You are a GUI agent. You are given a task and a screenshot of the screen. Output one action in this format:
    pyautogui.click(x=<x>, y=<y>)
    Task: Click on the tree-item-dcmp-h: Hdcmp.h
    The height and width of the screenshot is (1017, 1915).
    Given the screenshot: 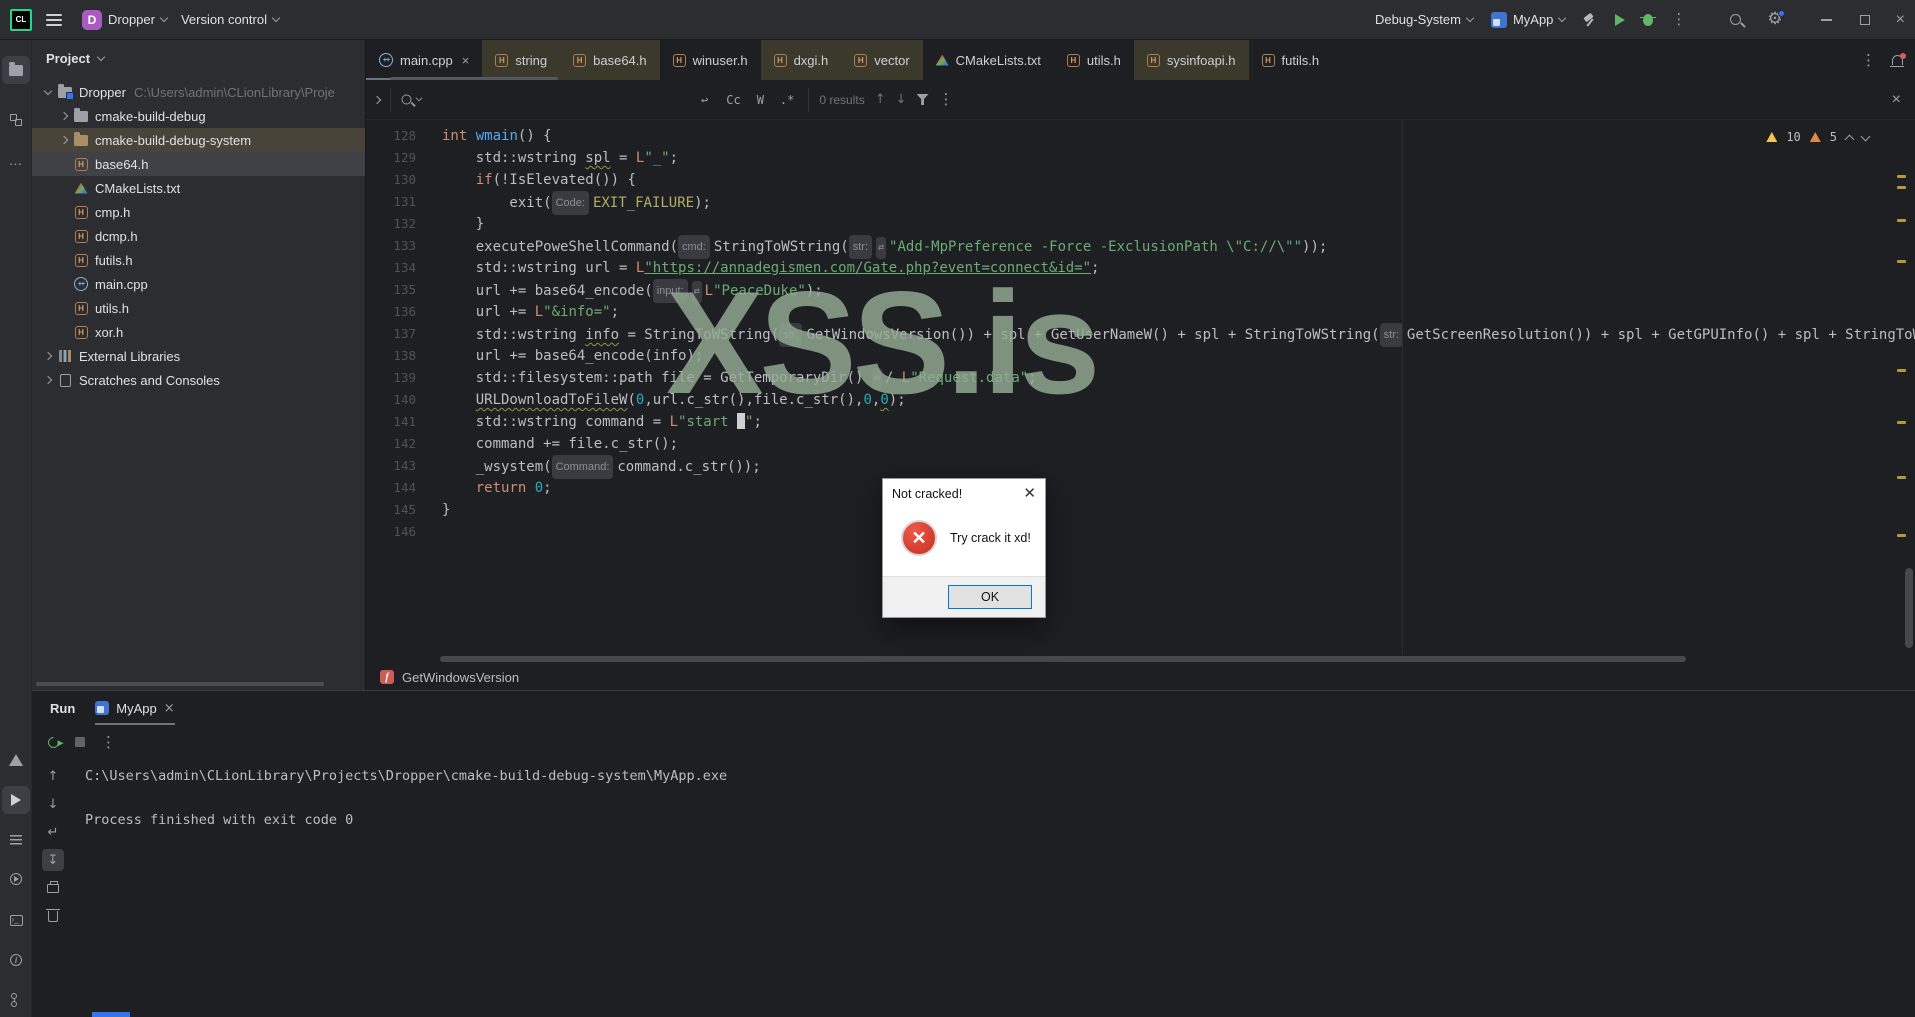 What is the action you would take?
    pyautogui.click(x=198, y=236)
    